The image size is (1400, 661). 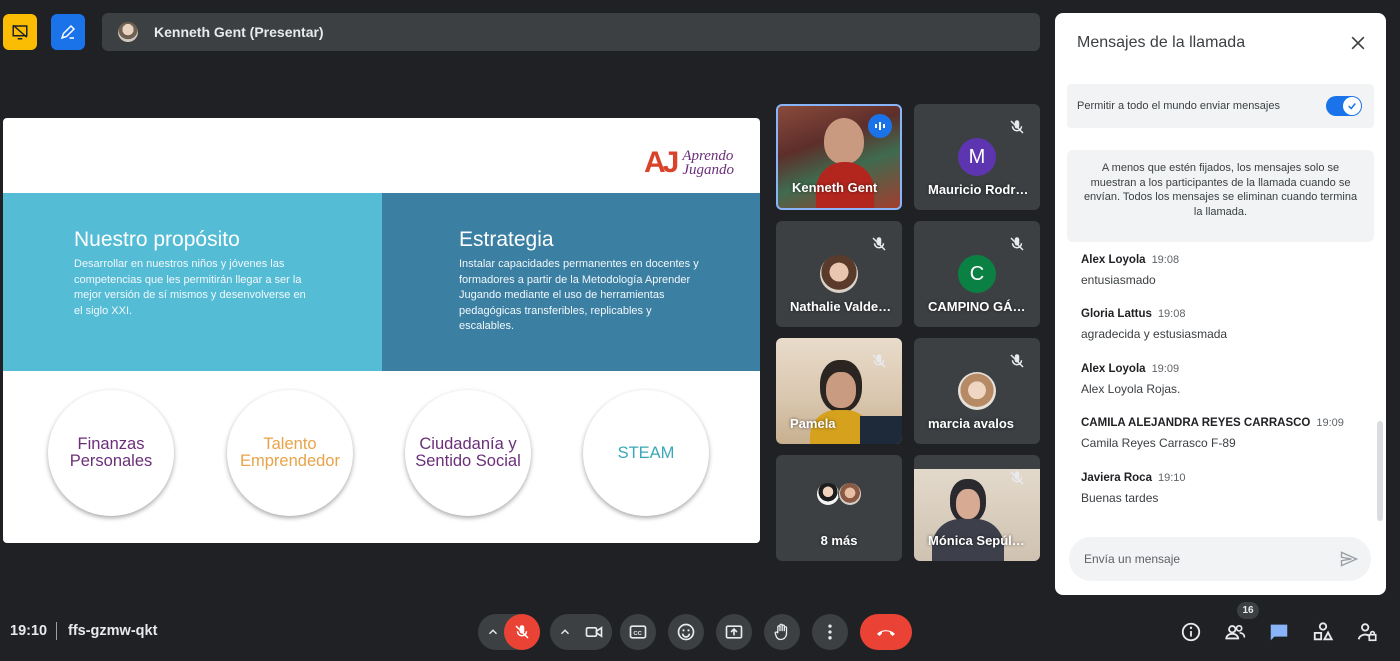 I want to click on message-compose-box, so click(x=1220, y=559).